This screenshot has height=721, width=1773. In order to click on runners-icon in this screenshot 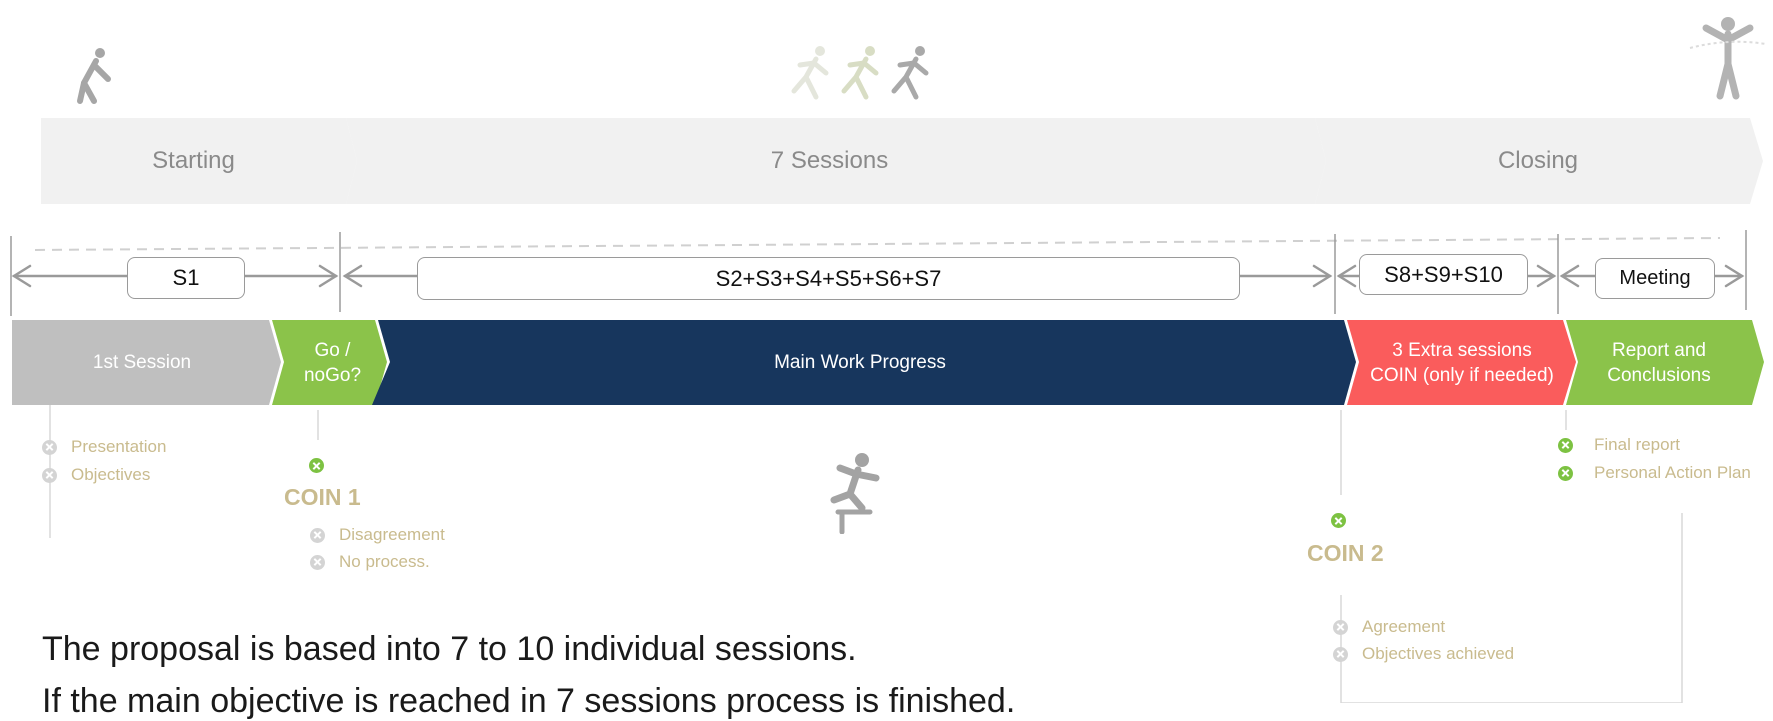, I will do `click(860, 73)`.